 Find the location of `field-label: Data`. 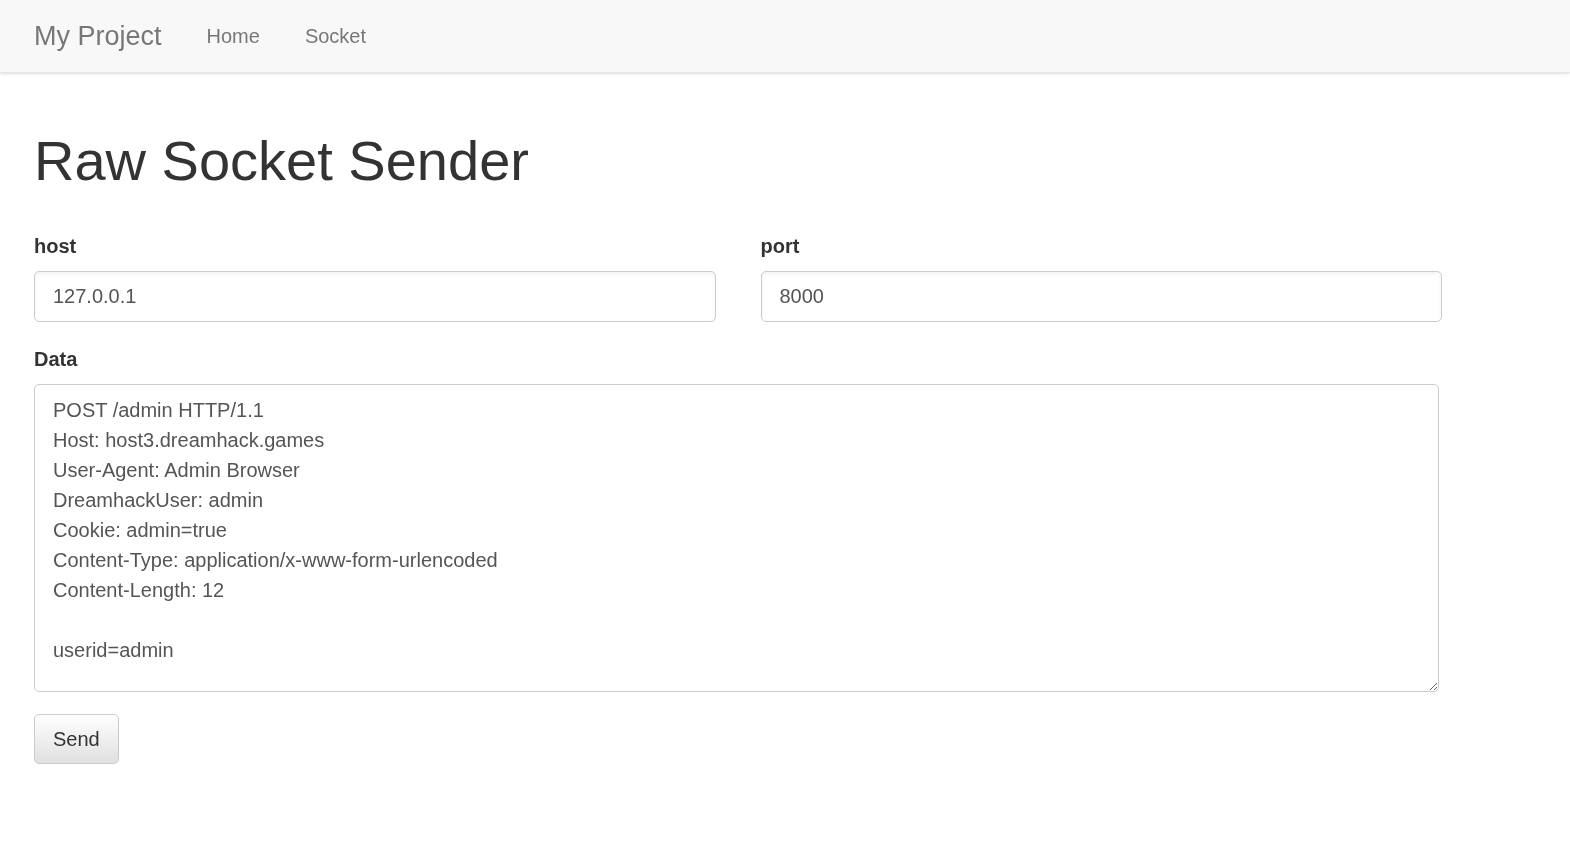

field-label: Data is located at coordinates (56, 359).